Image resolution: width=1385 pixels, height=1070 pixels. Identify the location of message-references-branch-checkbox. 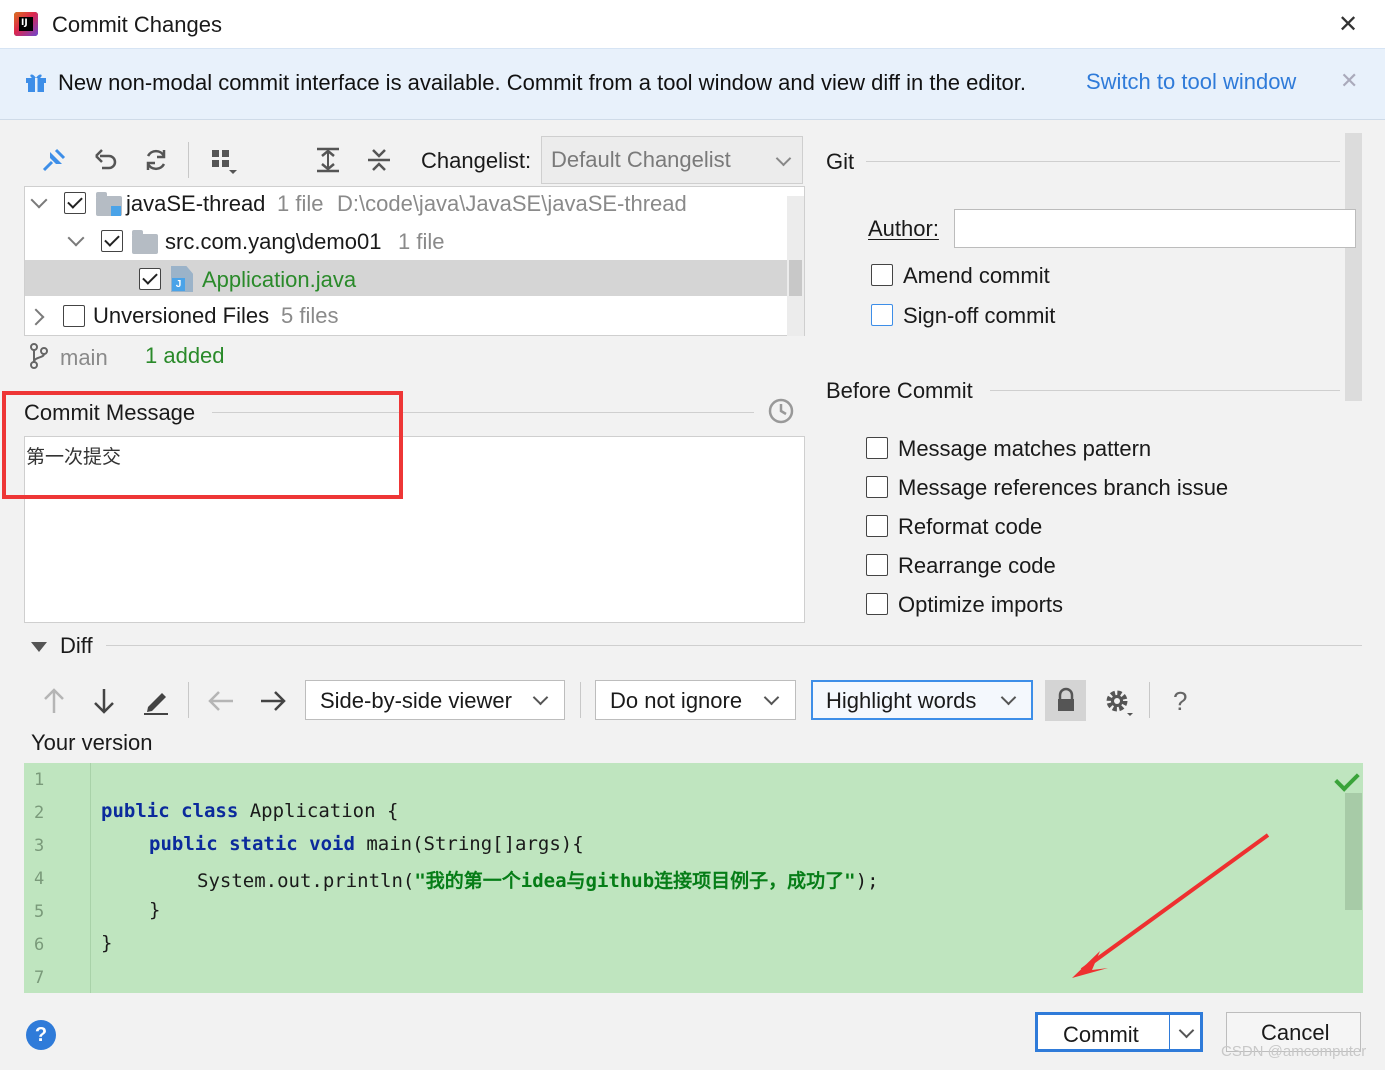
(877, 487).